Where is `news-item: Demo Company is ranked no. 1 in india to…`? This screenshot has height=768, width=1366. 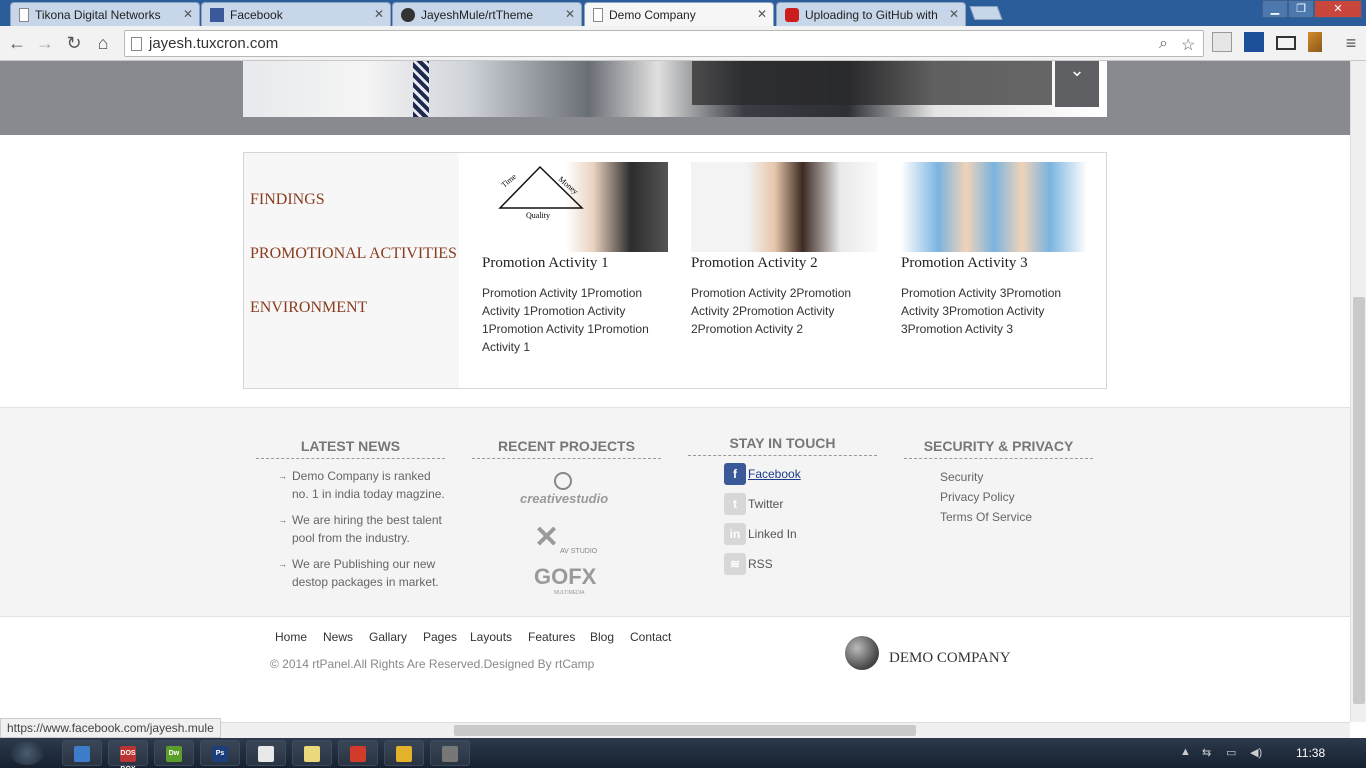
news-item: Demo Company is ranked no. 1 in india to… is located at coordinates (350, 485).